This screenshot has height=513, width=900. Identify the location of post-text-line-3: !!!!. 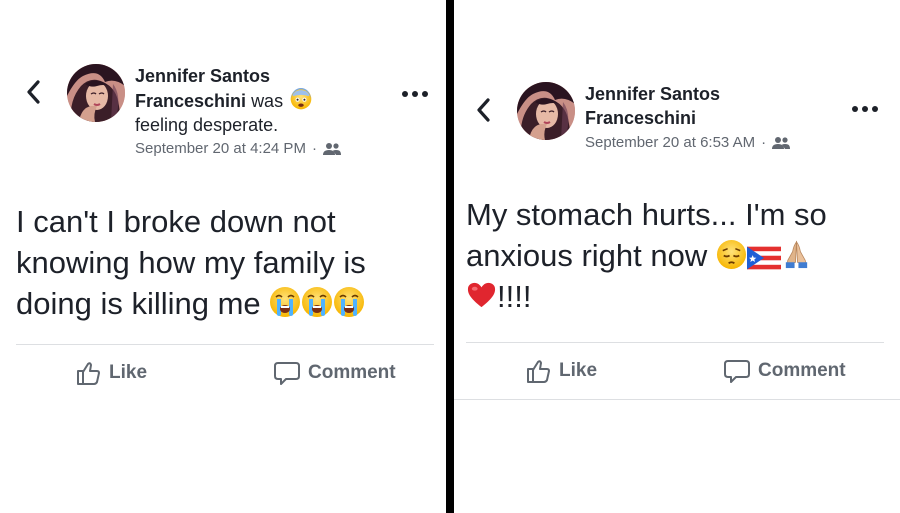
(514, 296).